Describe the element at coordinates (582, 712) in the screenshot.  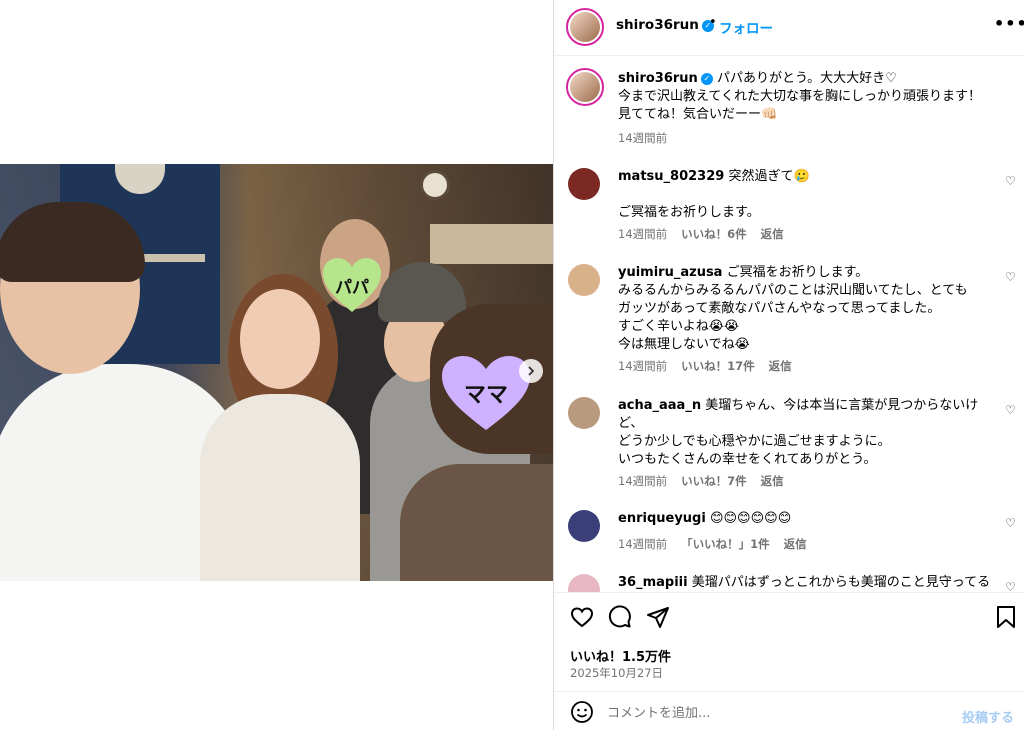
I see `emoji-icon` at that location.